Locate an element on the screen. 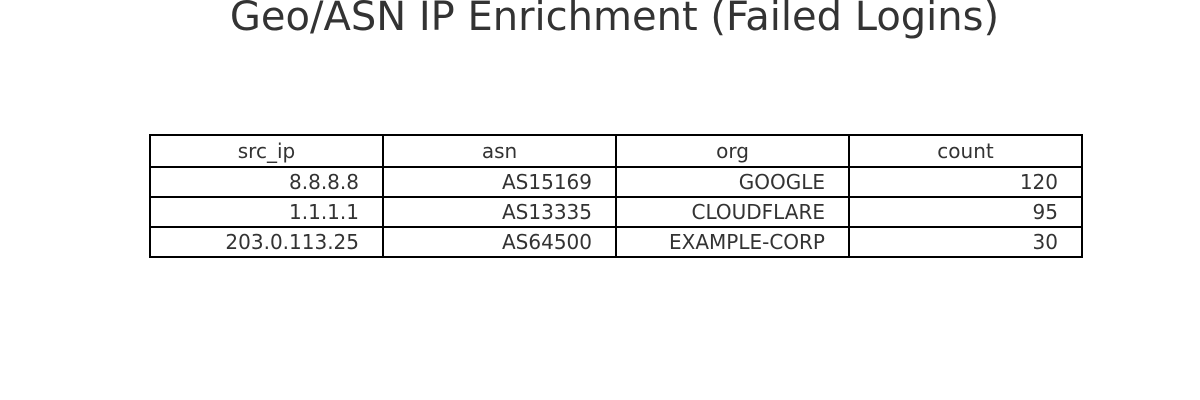  cell-src-ip: 8.8.8.8 is located at coordinates (266, 182).